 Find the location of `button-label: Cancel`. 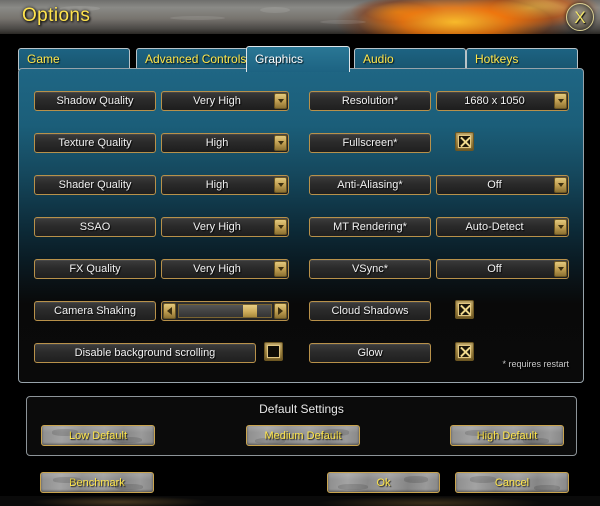

button-label: Cancel is located at coordinates (512, 482).